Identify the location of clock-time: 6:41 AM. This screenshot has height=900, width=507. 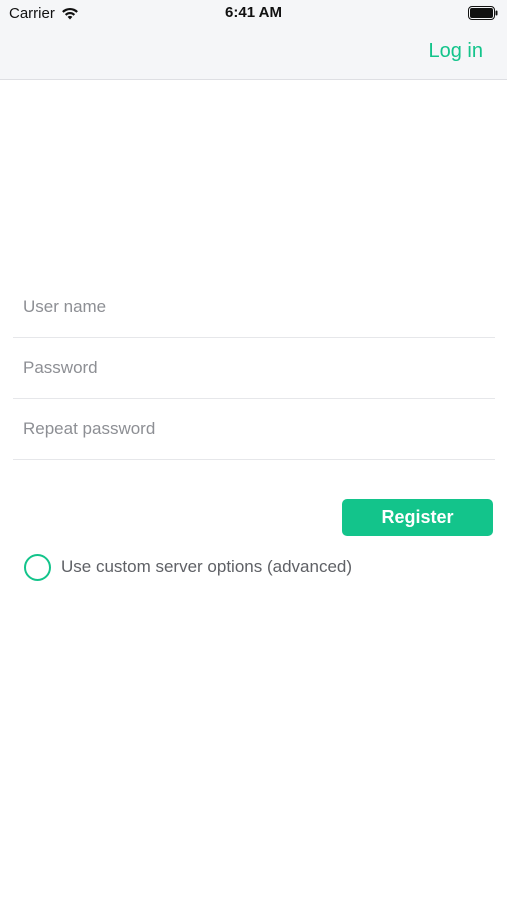
(253, 12).